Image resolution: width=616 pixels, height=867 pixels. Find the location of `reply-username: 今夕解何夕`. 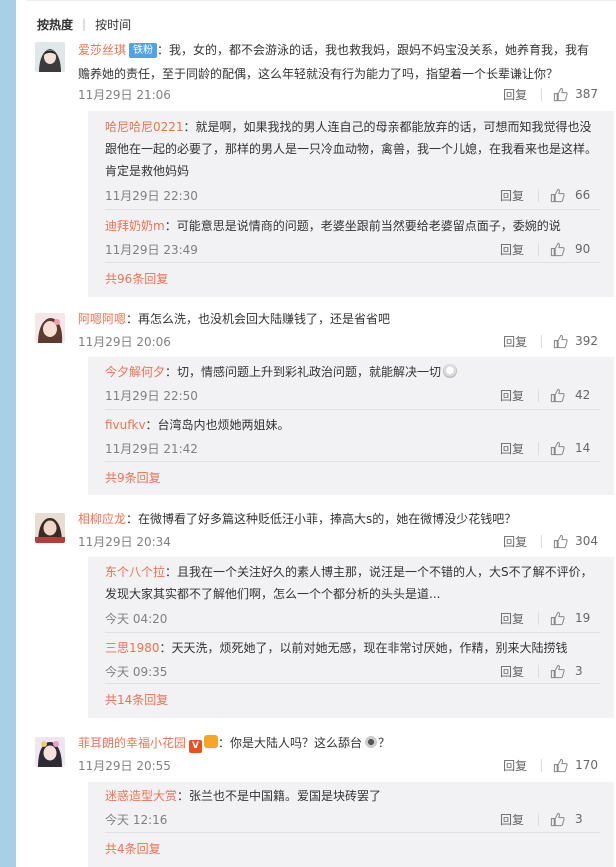

reply-username: 今夕解何夕 is located at coordinates (135, 372).